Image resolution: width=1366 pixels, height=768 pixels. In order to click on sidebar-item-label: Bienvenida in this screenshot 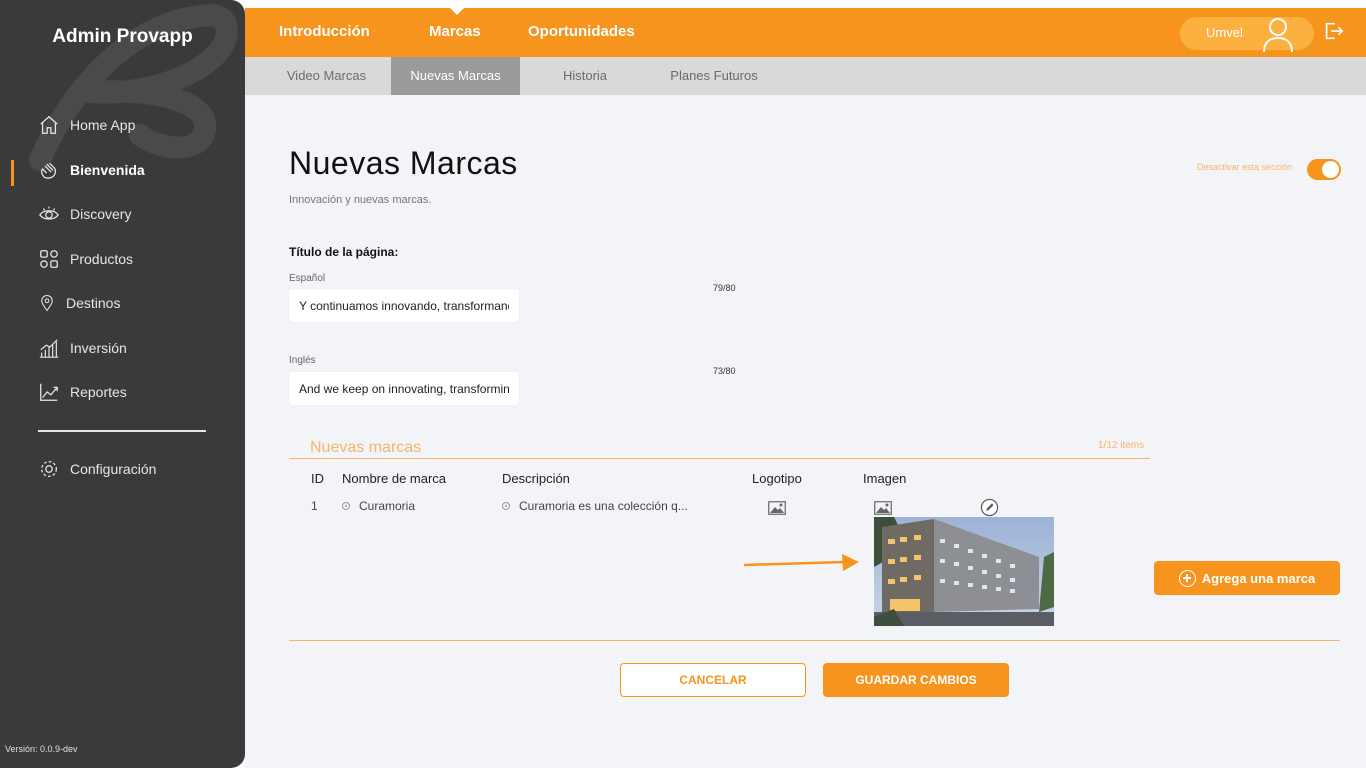, I will do `click(107, 170)`.